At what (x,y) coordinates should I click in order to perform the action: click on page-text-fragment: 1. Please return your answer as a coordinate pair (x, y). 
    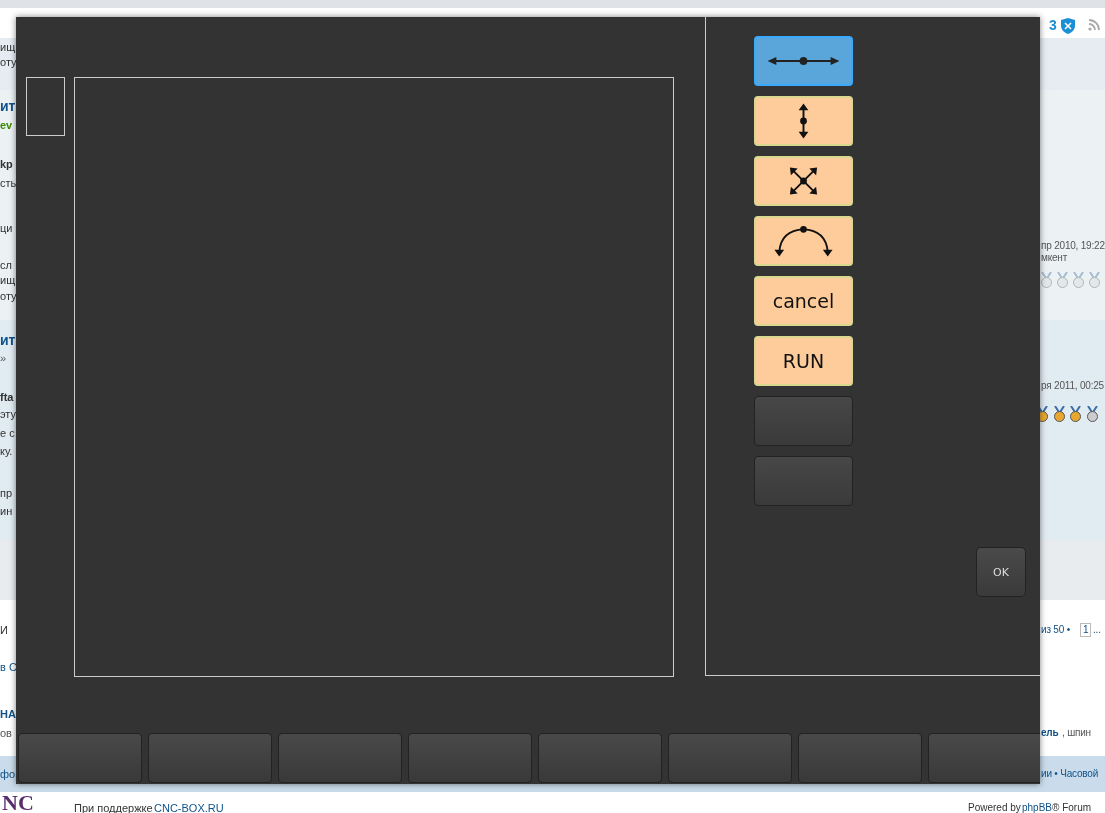
    Looking at the image, I should click on (1086, 630).